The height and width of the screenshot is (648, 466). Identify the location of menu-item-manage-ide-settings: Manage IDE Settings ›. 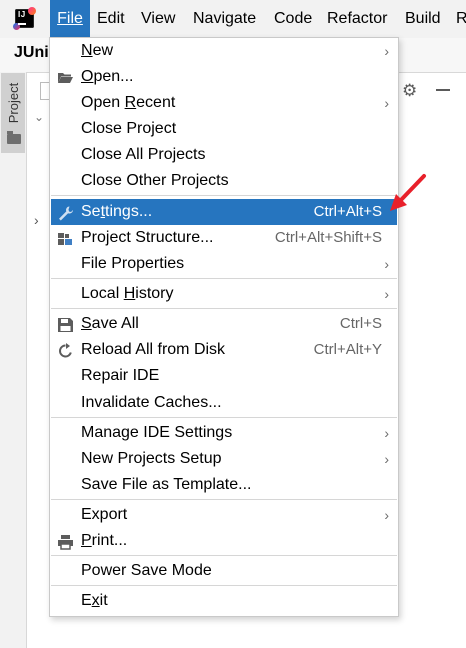
(224, 433).